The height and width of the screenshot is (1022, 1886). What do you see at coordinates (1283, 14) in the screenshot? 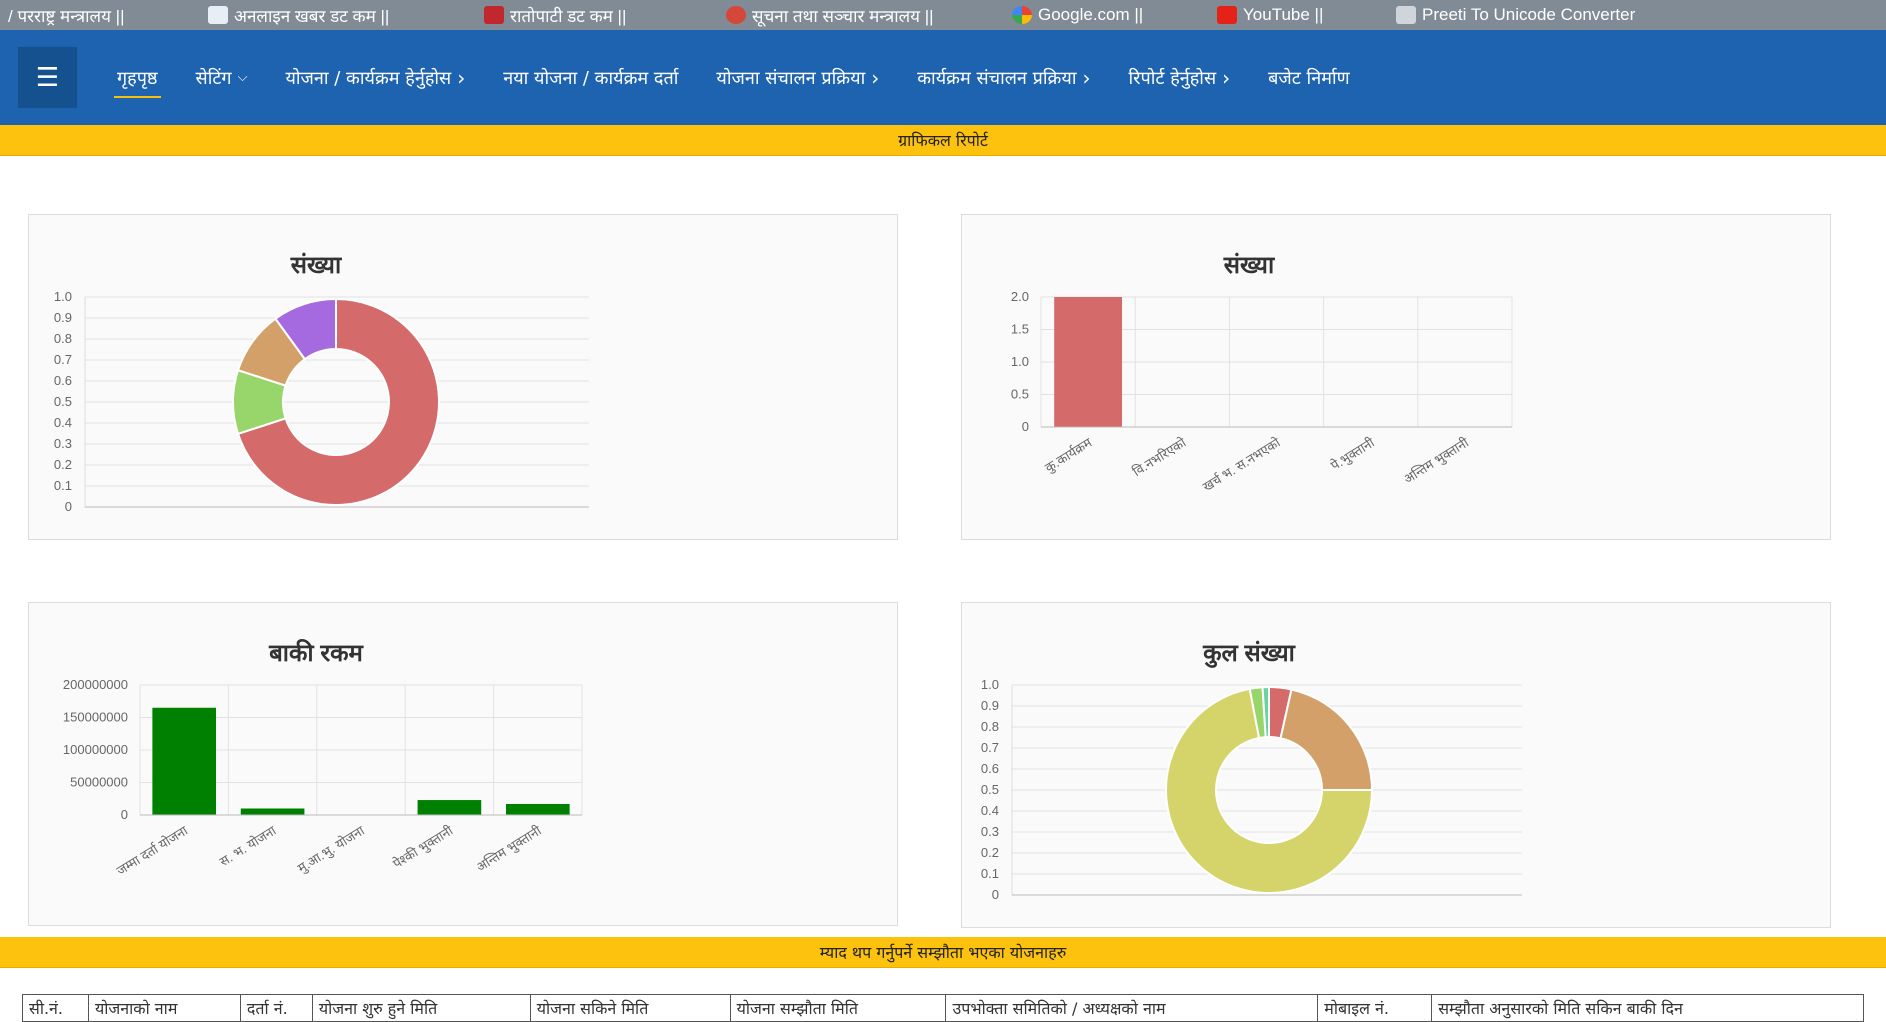
I see `bookmark-label: YouTube ||` at bounding box center [1283, 14].